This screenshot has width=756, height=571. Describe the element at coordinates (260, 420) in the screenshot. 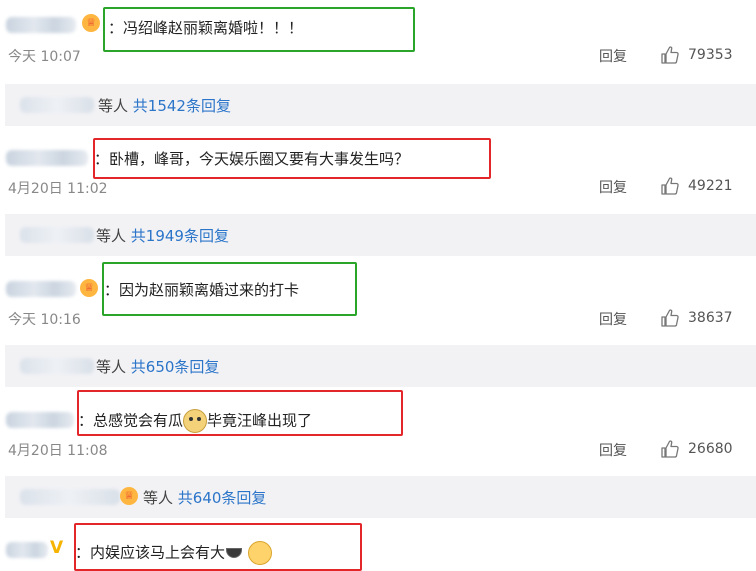

I see `comment-text-part-2: 毕竟汪峰出现了` at that location.